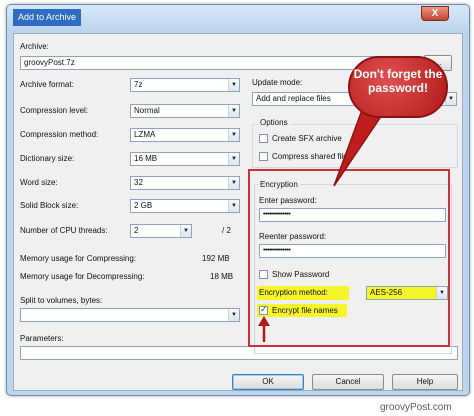  I want to click on callout-tail, so click(359, 148).